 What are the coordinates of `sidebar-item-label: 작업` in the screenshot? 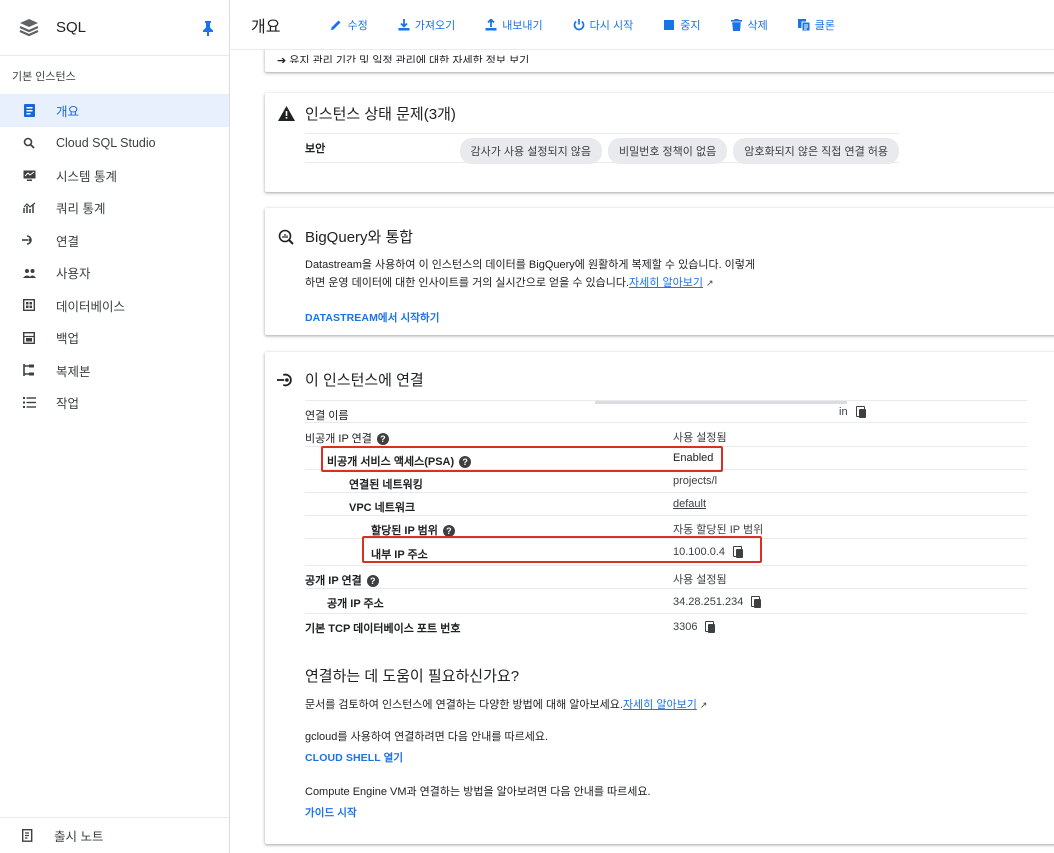 It's located at (68, 404).